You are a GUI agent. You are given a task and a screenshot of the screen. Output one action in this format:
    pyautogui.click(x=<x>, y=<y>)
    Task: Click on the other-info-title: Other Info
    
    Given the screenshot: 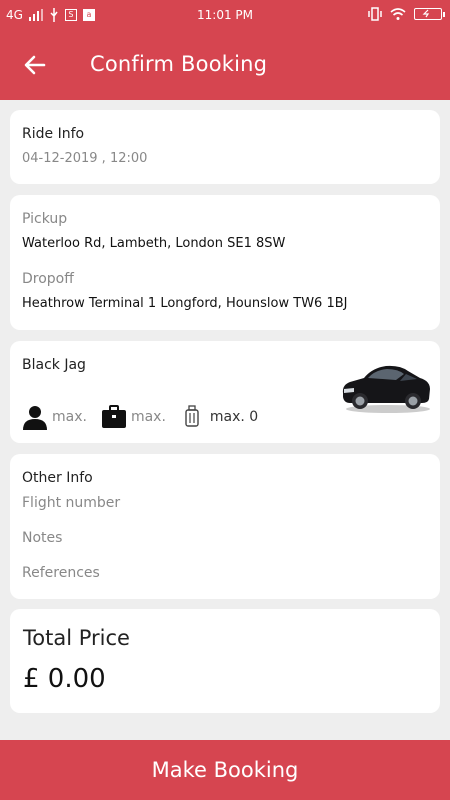 What is the action you would take?
    pyautogui.click(x=57, y=478)
    